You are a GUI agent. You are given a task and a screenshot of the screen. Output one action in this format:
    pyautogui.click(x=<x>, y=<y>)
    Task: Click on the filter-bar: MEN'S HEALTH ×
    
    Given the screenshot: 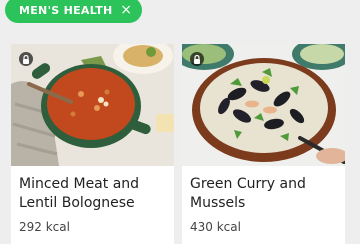 What is the action you would take?
    pyautogui.click(x=180, y=18)
    